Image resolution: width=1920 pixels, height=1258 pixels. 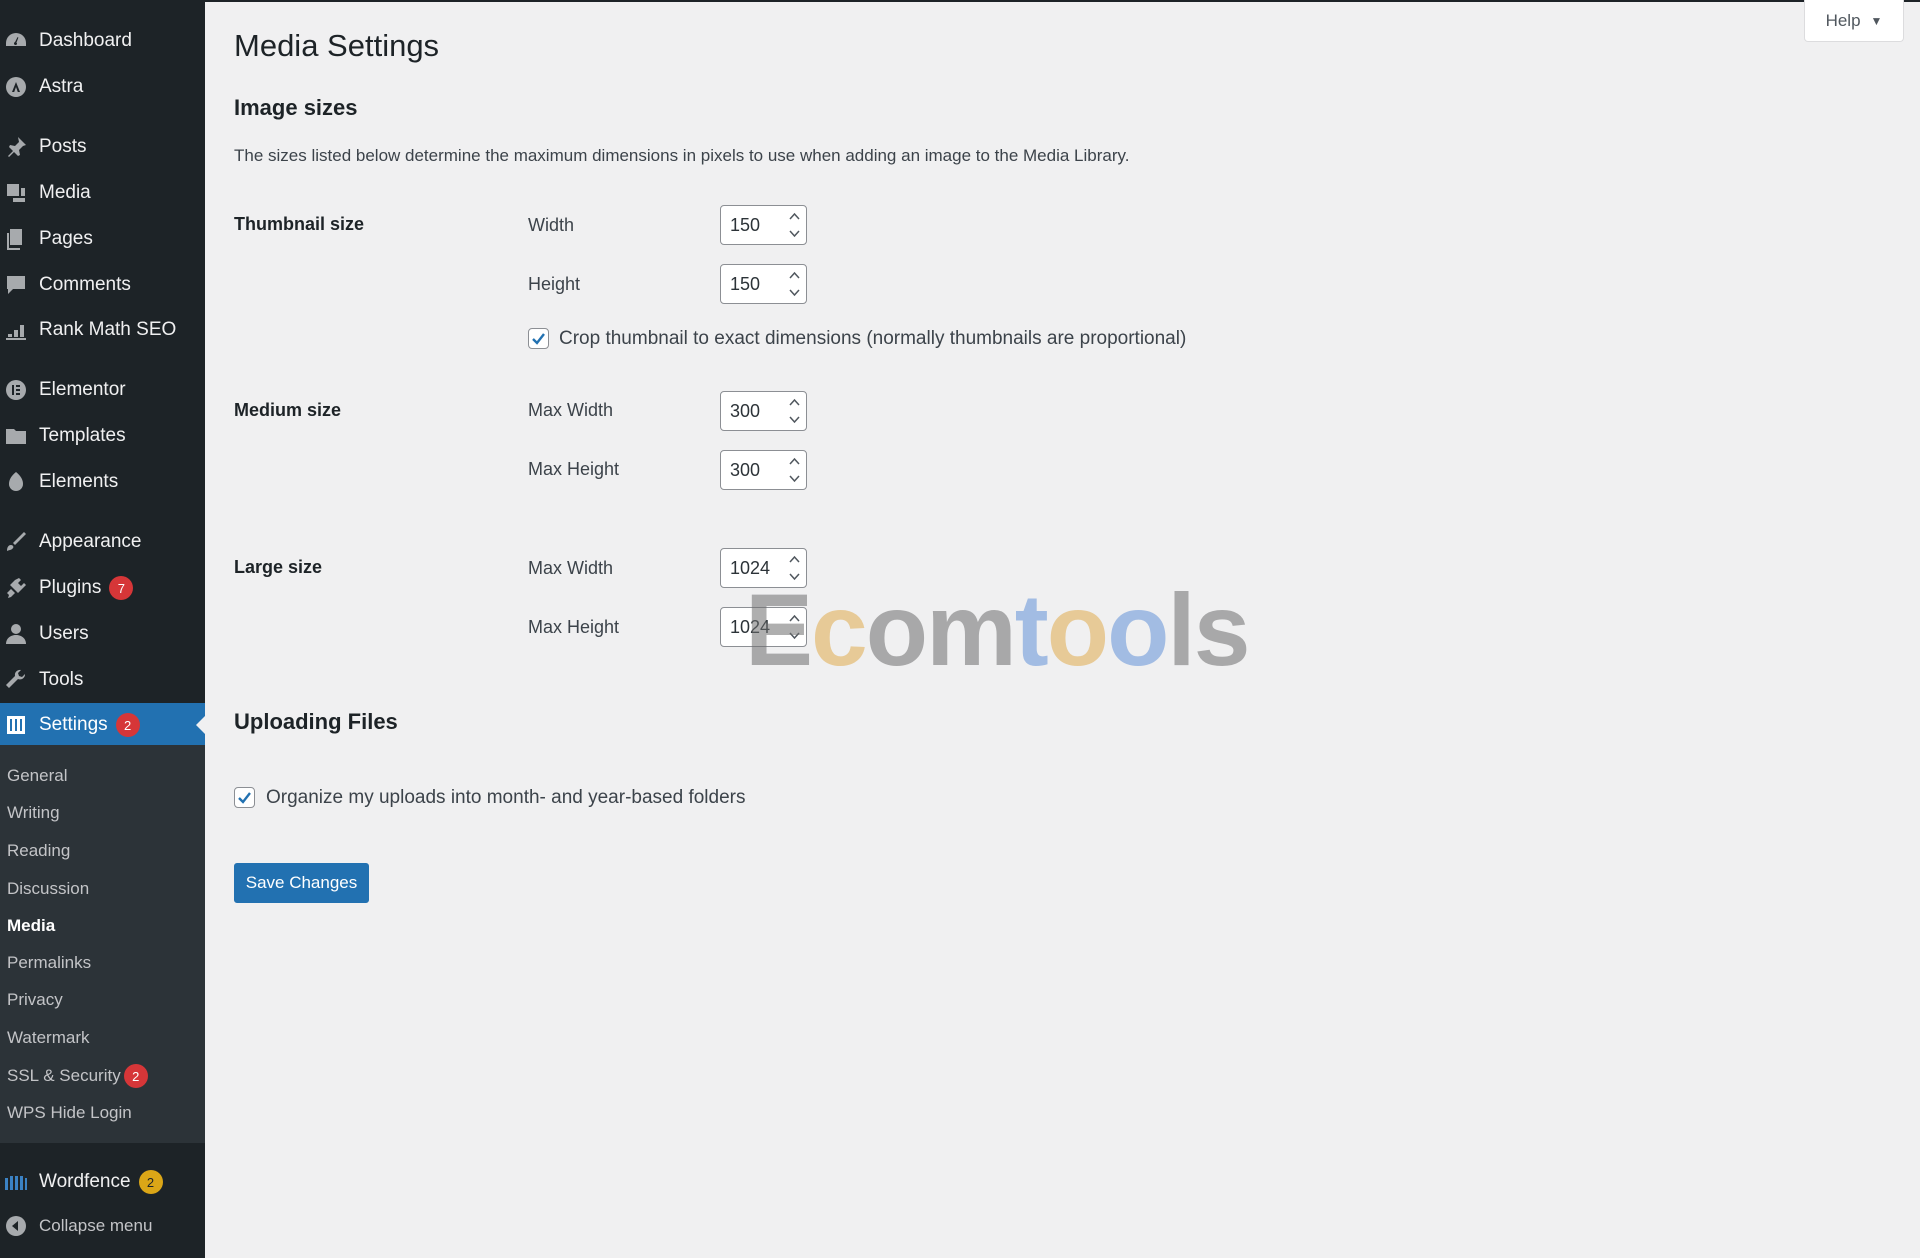 I want to click on sidebar-item-settings: Settings 2, so click(x=102, y=725).